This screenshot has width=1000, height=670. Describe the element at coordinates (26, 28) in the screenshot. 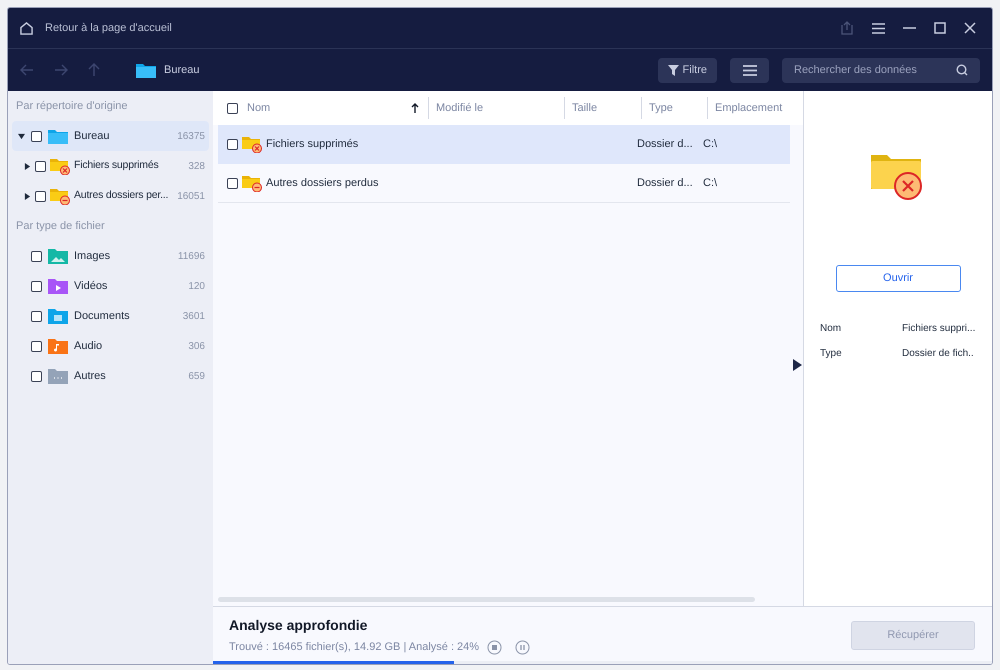

I see `home-icon` at that location.